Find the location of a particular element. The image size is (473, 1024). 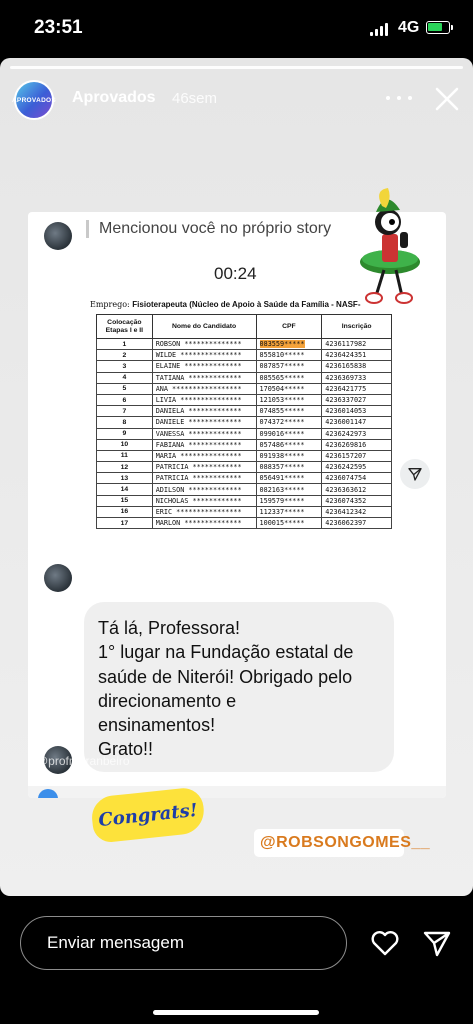

account-avatar: APROVADOS is located at coordinates (34, 100).